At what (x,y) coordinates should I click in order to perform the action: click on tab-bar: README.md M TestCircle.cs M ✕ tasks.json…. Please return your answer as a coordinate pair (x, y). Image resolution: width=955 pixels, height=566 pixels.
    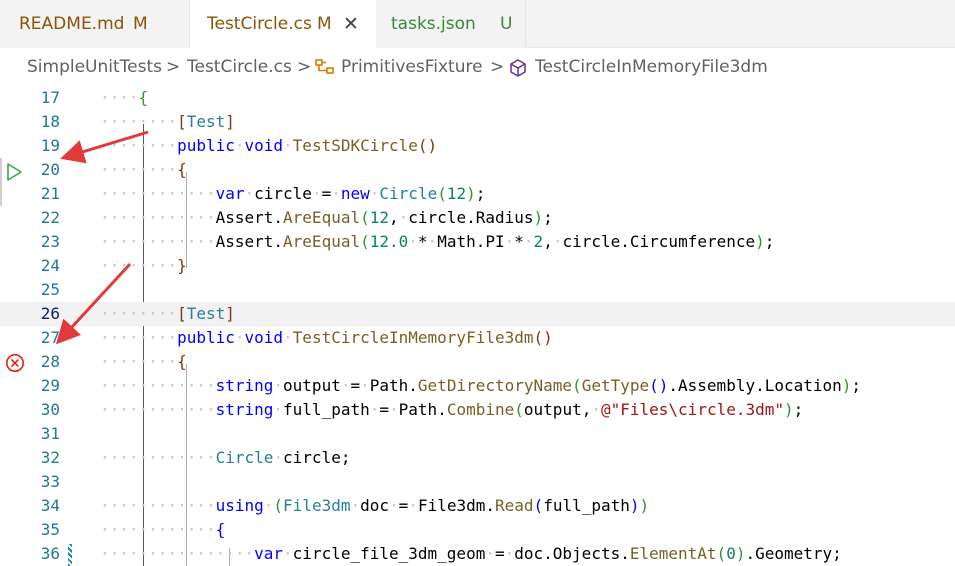
    Looking at the image, I should click on (477, 24).